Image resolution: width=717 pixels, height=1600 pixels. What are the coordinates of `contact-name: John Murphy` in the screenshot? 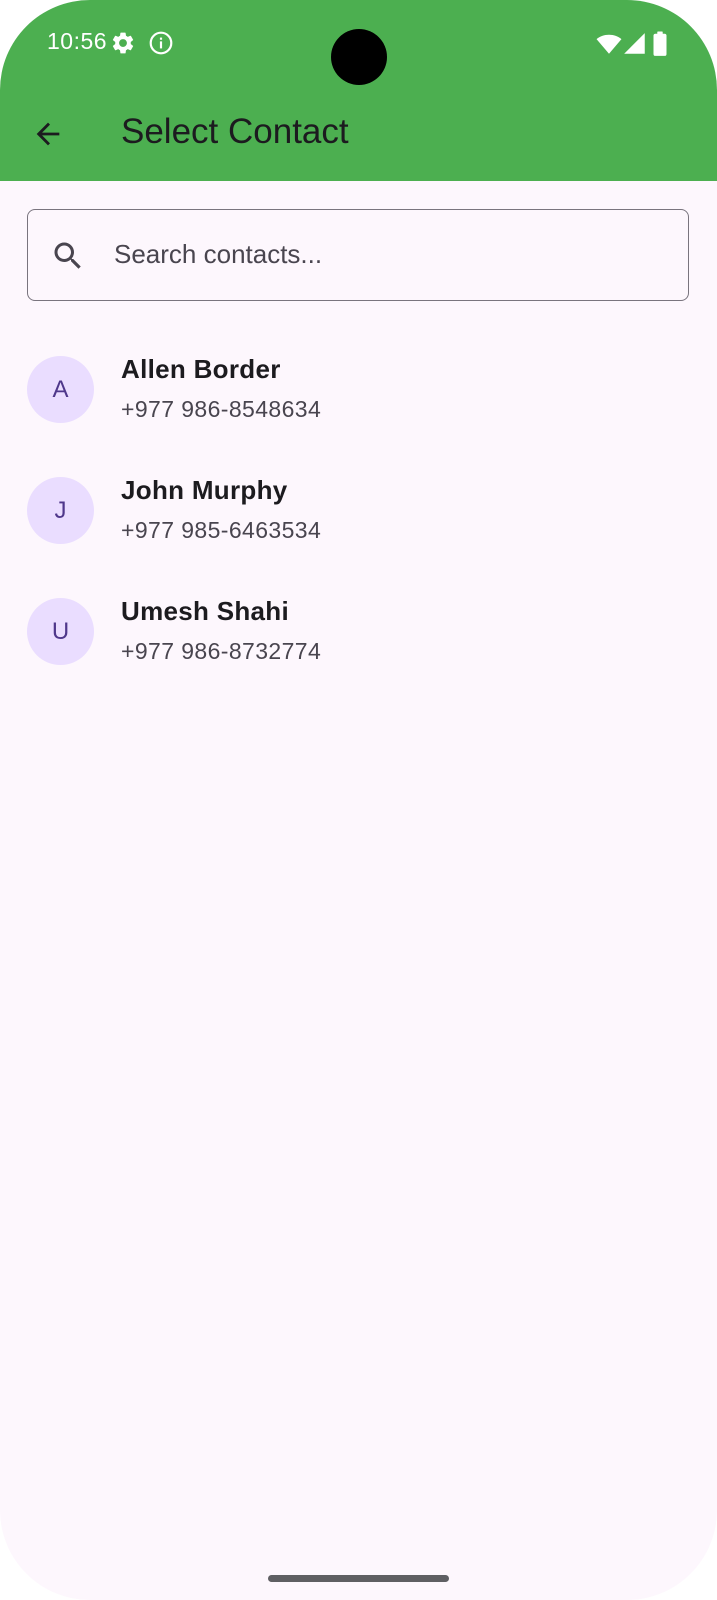 It's located at (204, 490).